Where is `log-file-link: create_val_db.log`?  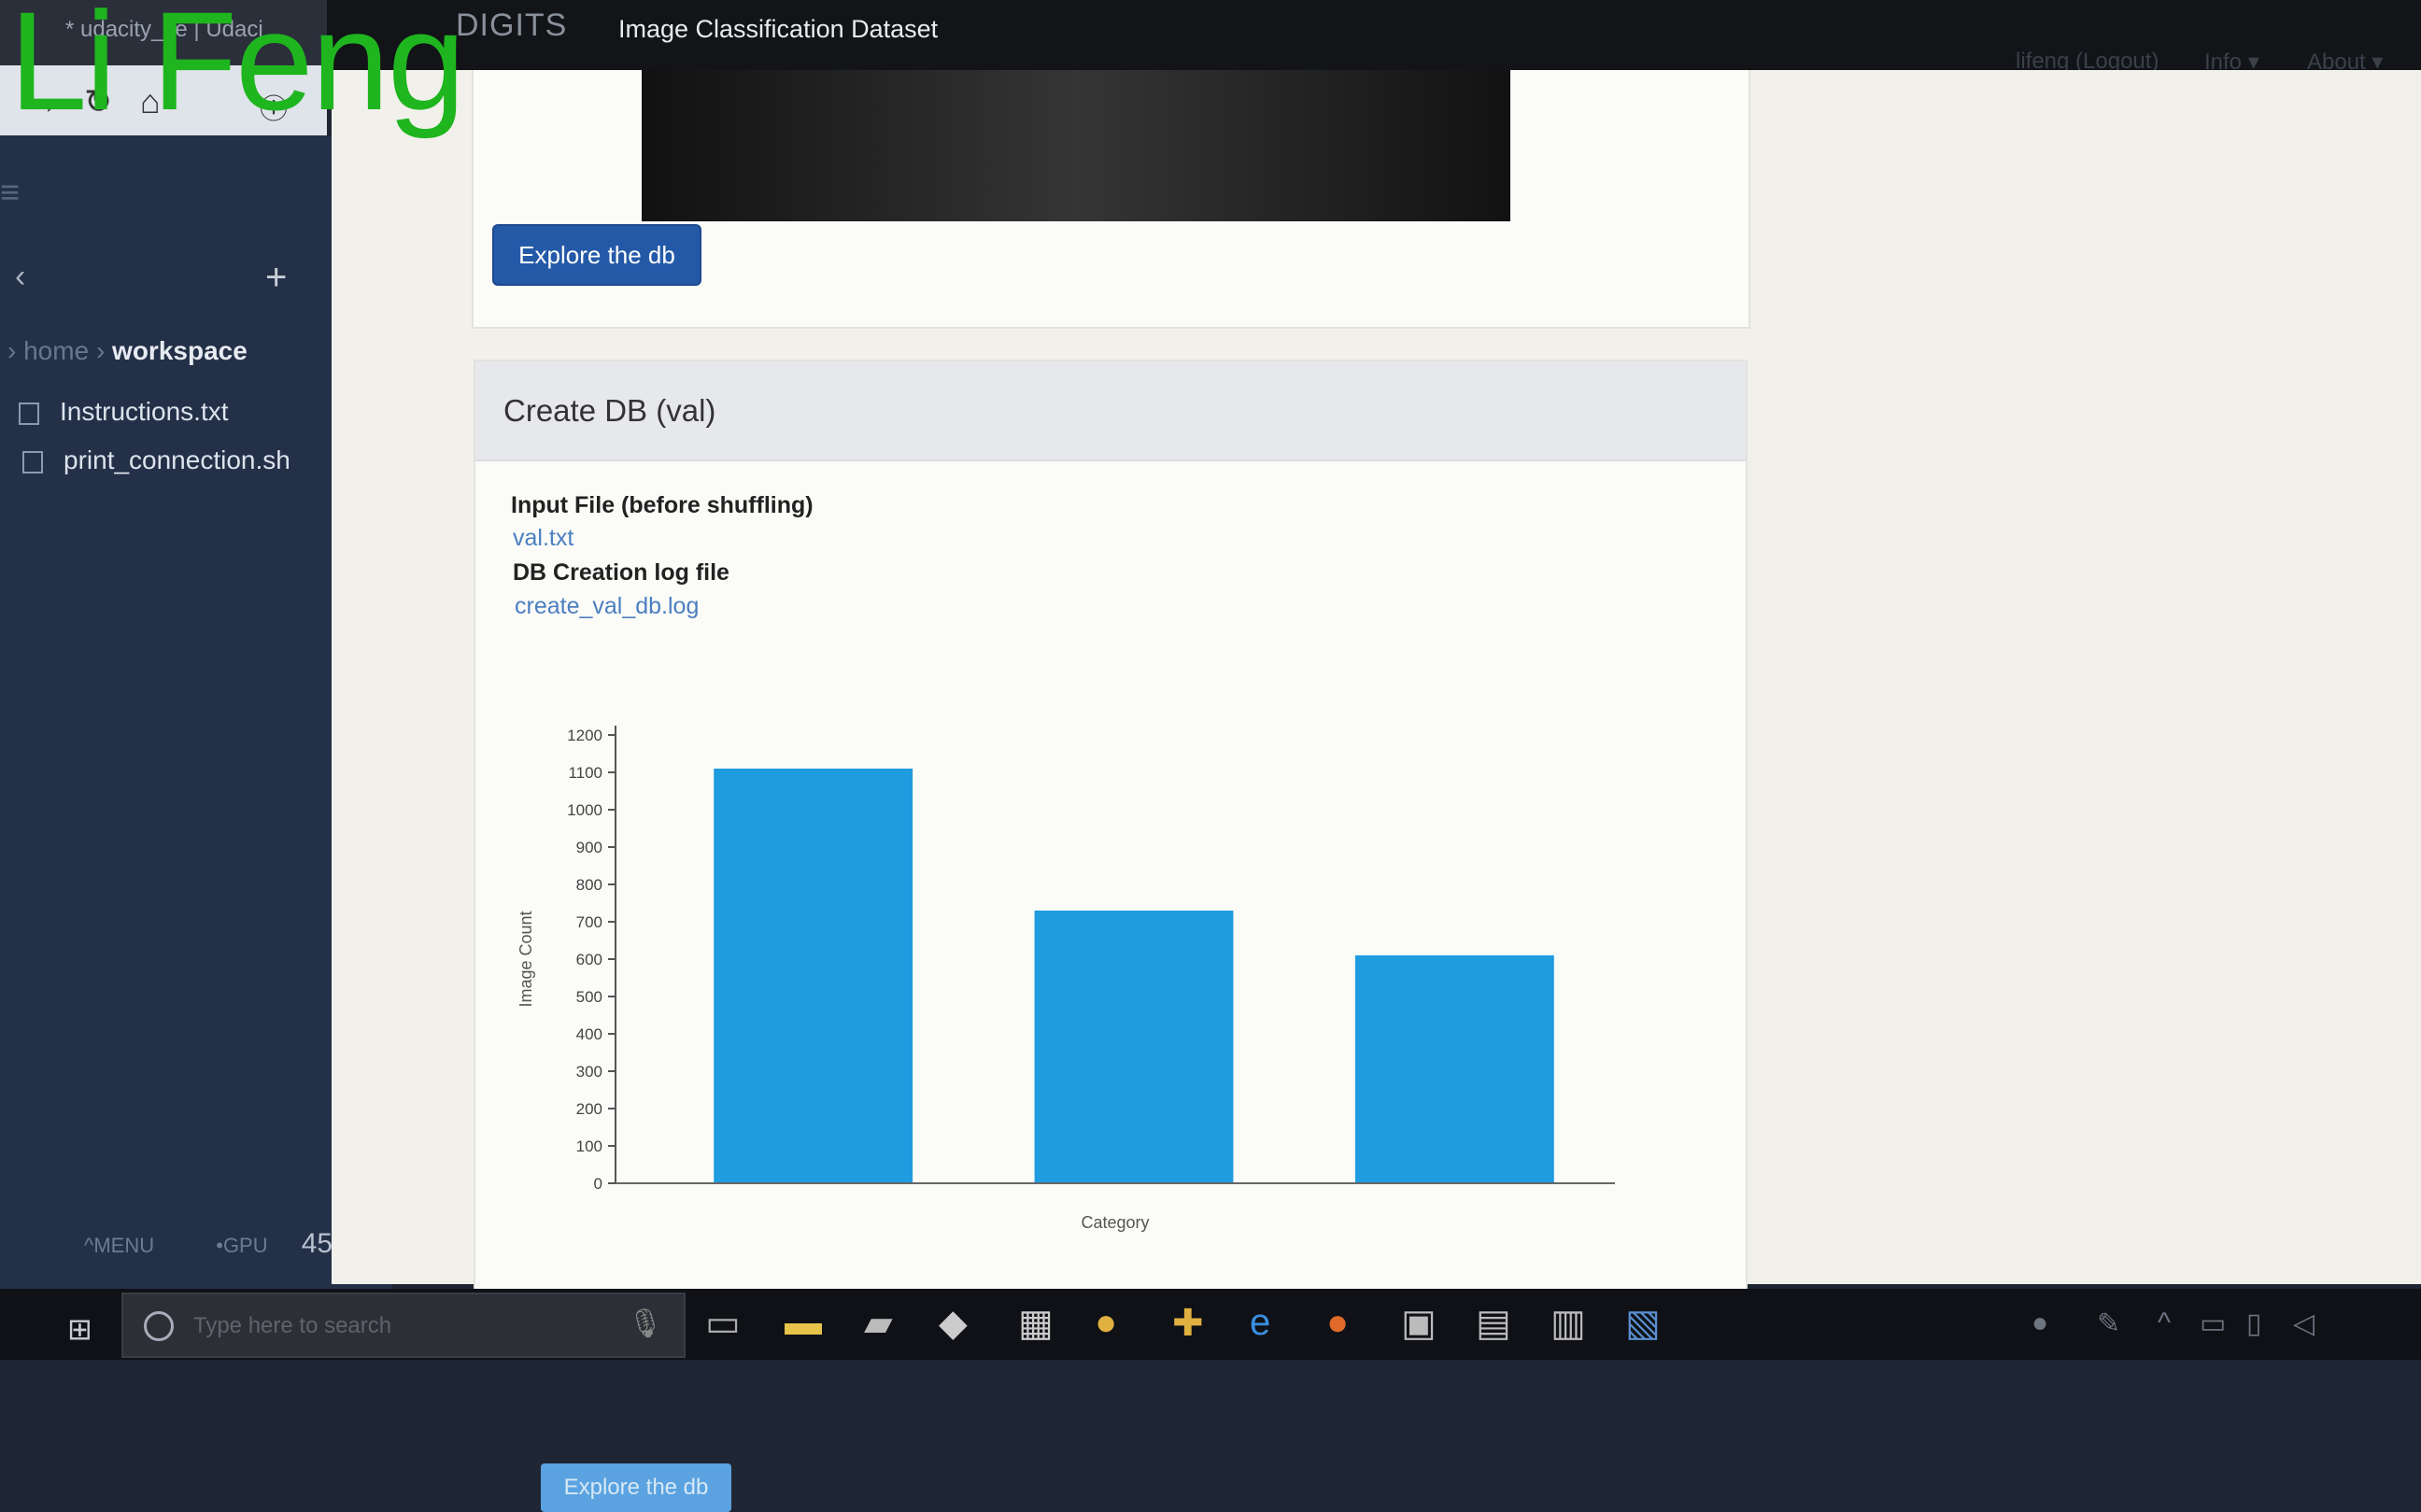 log-file-link: create_val_db.log is located at coordinates (607, 606).